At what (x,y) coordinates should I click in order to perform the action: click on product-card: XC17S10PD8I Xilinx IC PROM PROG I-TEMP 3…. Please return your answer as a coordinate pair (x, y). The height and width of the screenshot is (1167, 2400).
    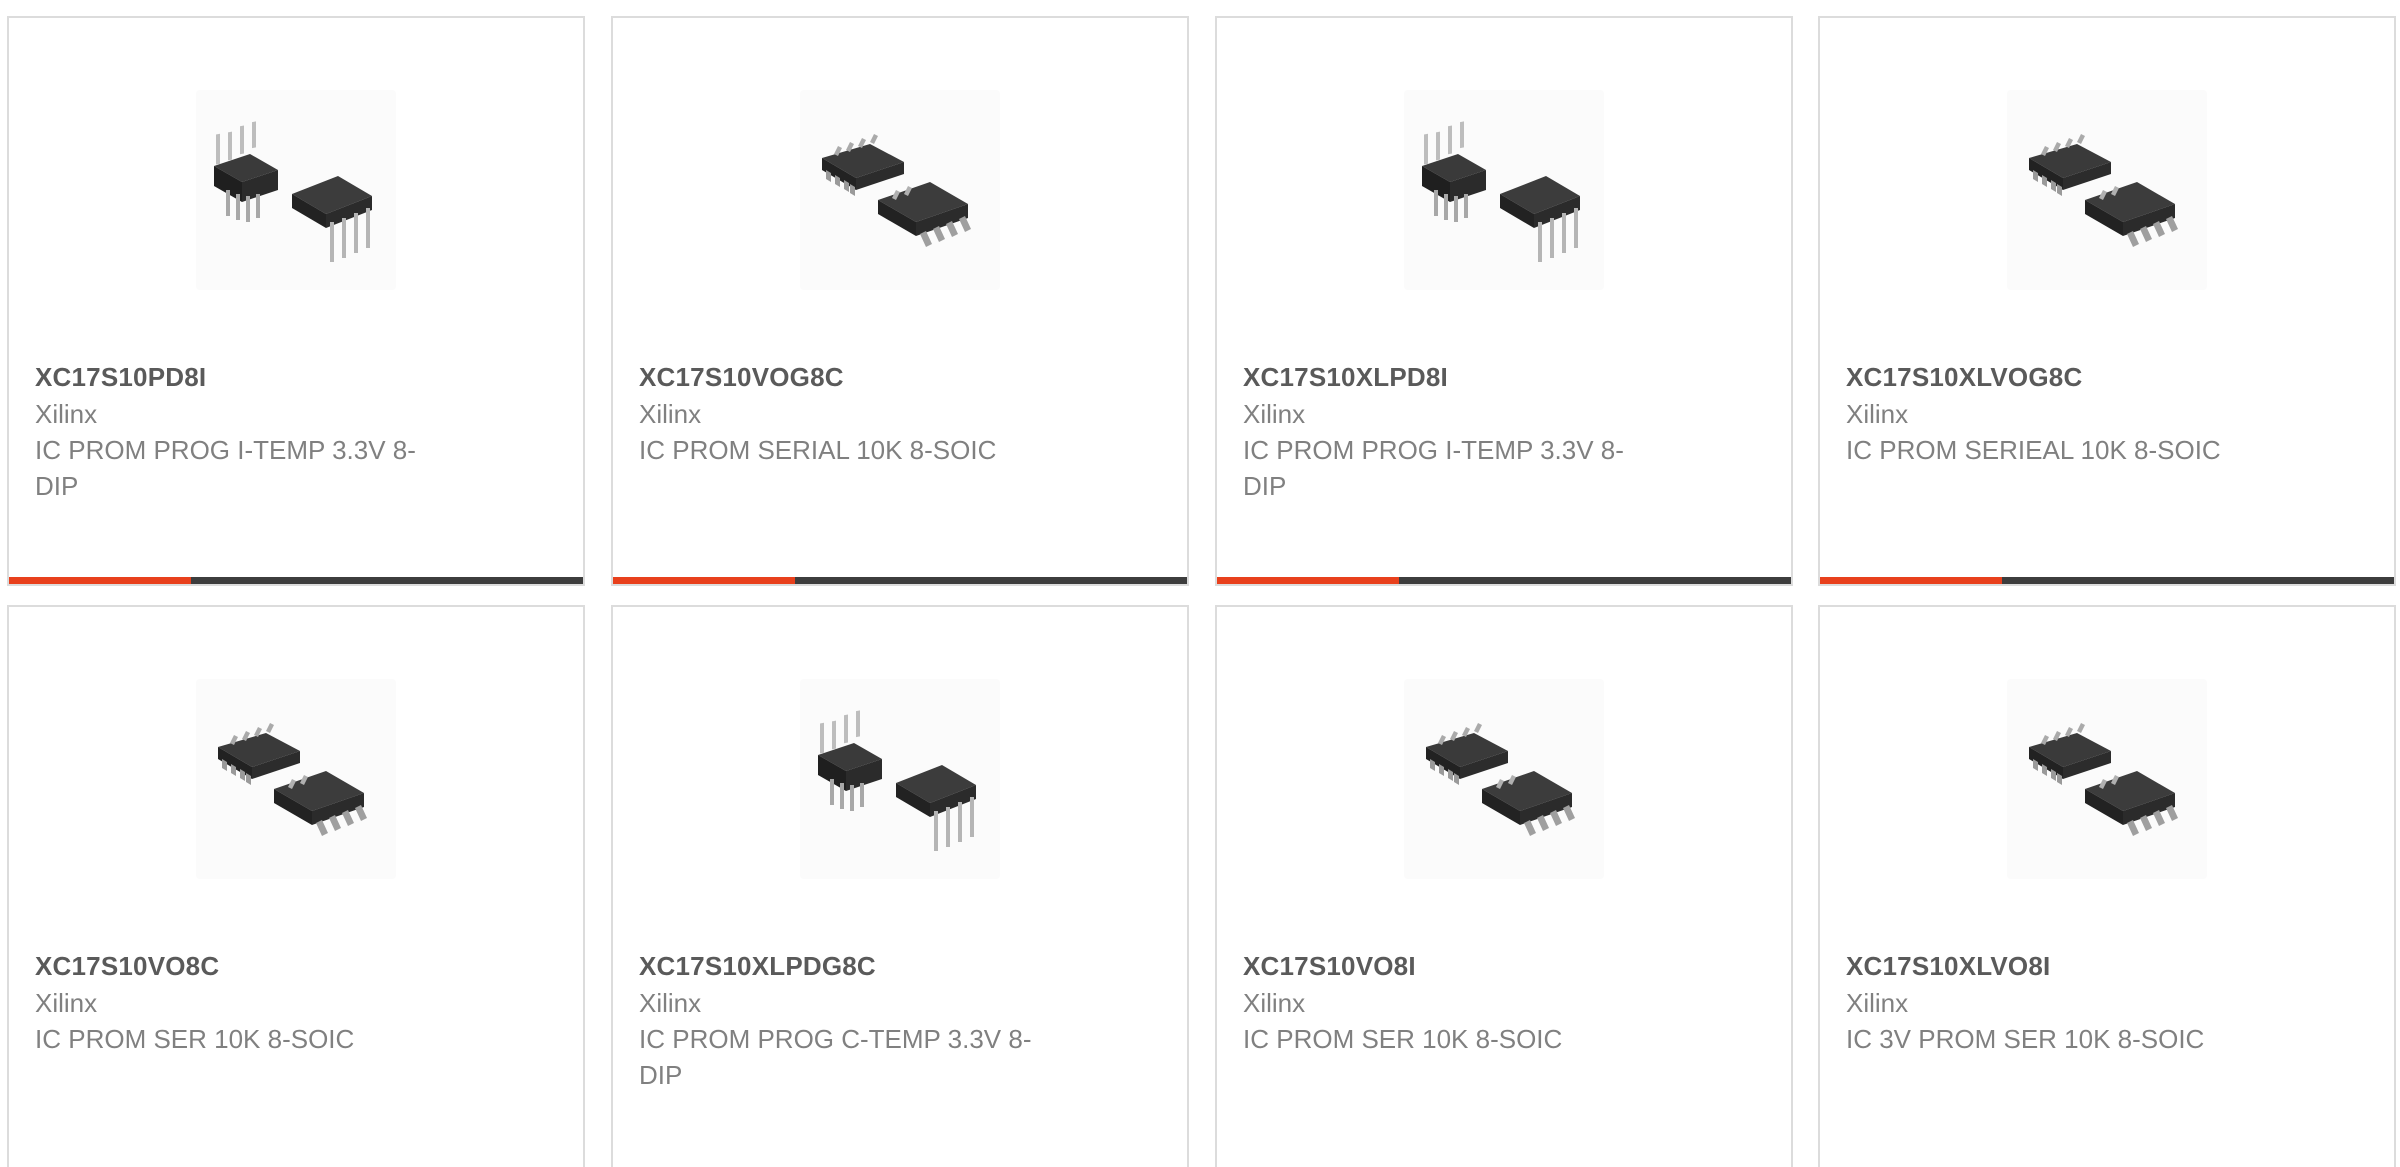
    Looking at the image, I should click on (296, 301).